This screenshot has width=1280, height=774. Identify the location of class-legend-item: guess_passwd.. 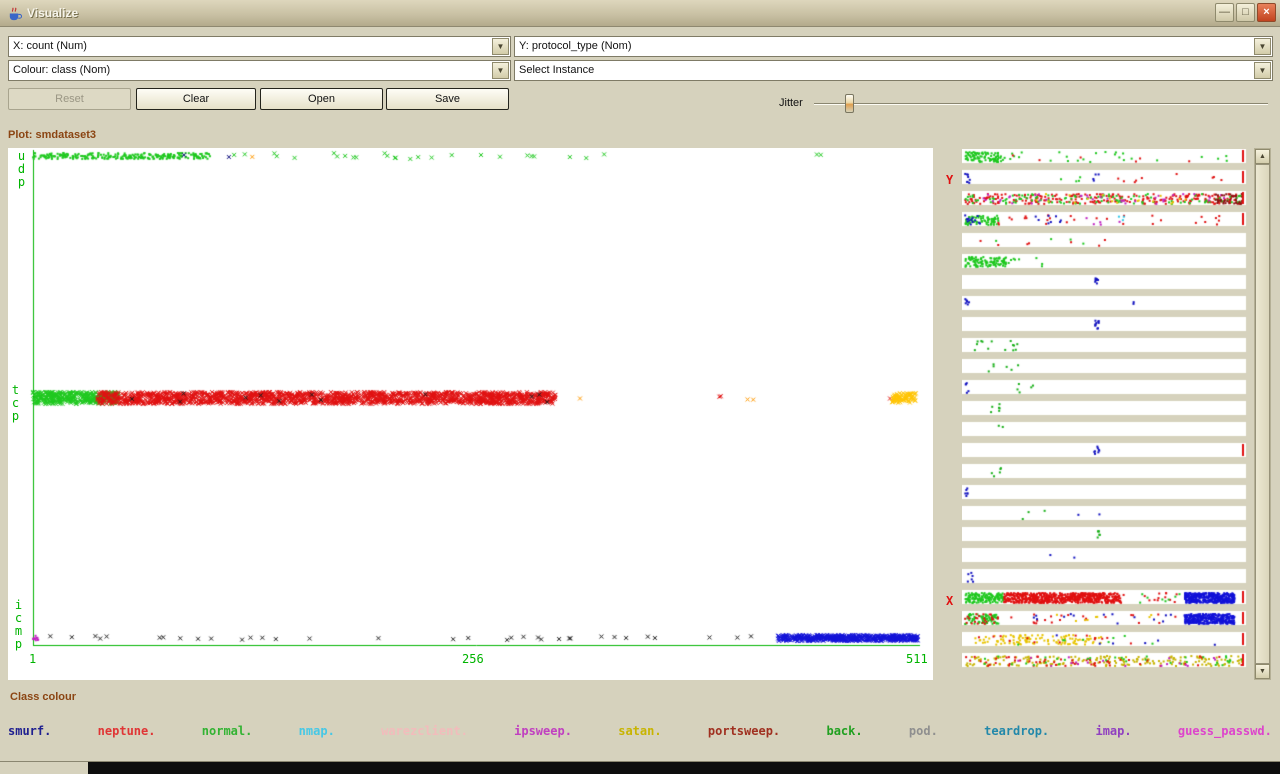
(1225, 731).